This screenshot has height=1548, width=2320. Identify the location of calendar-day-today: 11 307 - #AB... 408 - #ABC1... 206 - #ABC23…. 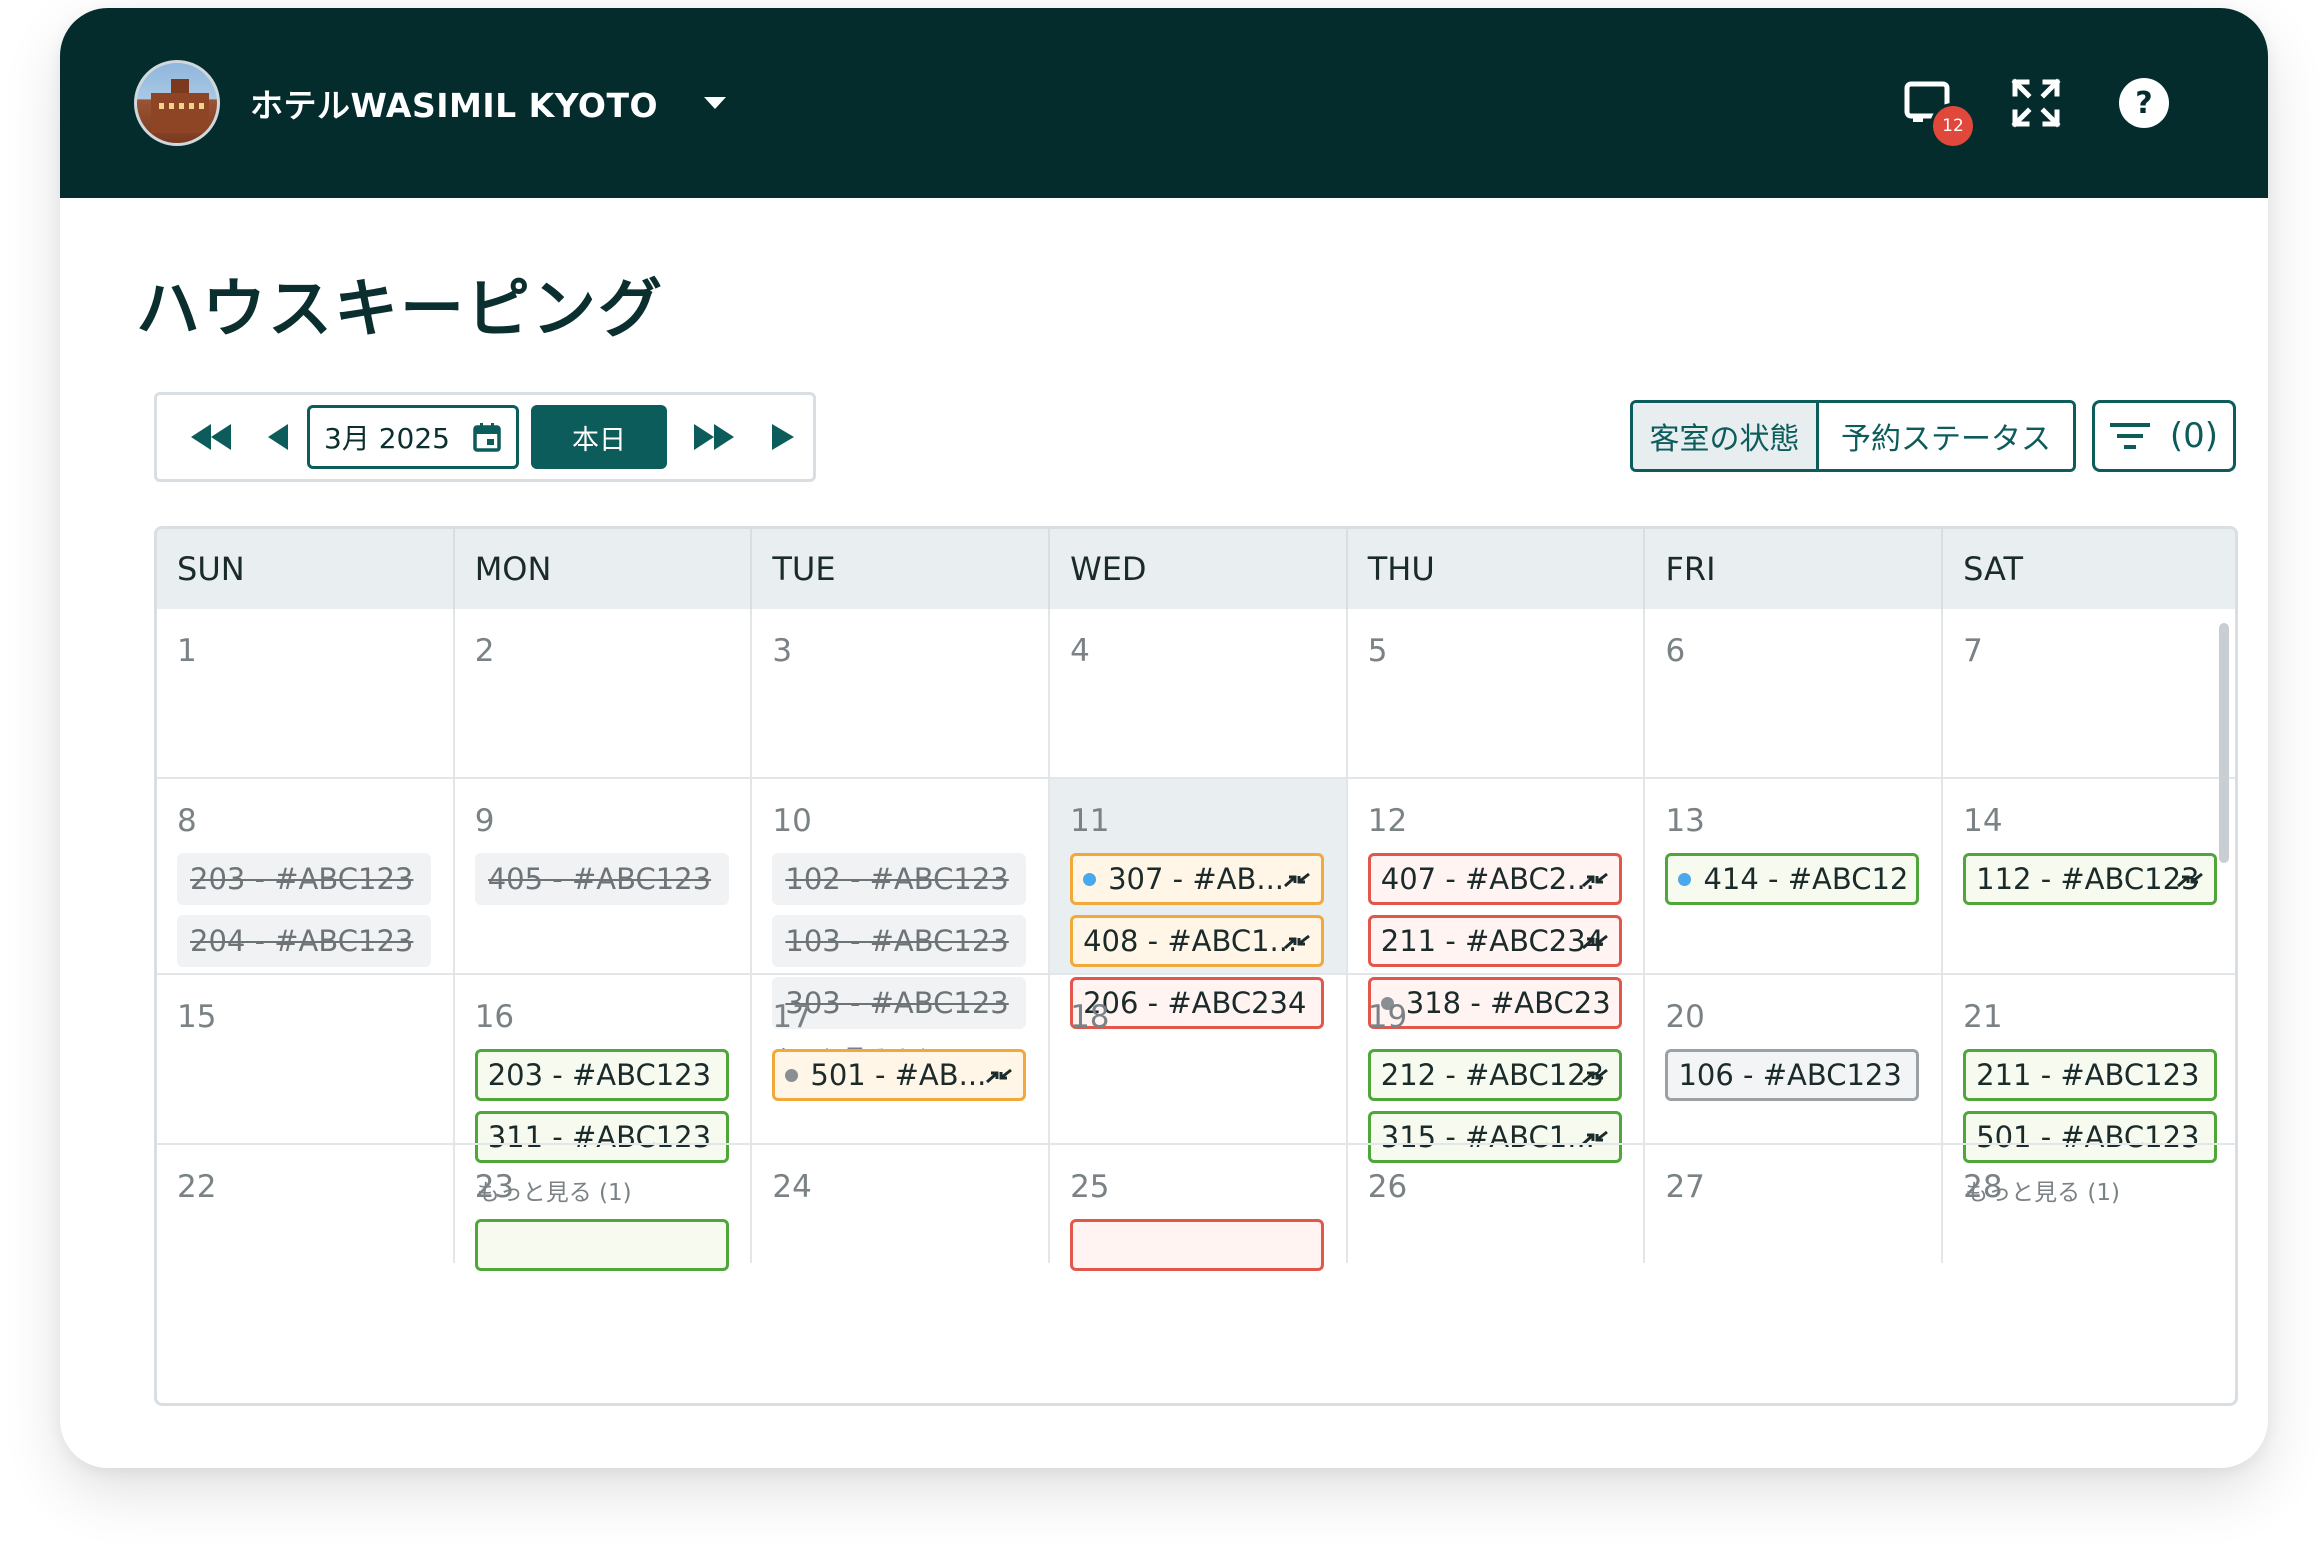
(1199, 904).